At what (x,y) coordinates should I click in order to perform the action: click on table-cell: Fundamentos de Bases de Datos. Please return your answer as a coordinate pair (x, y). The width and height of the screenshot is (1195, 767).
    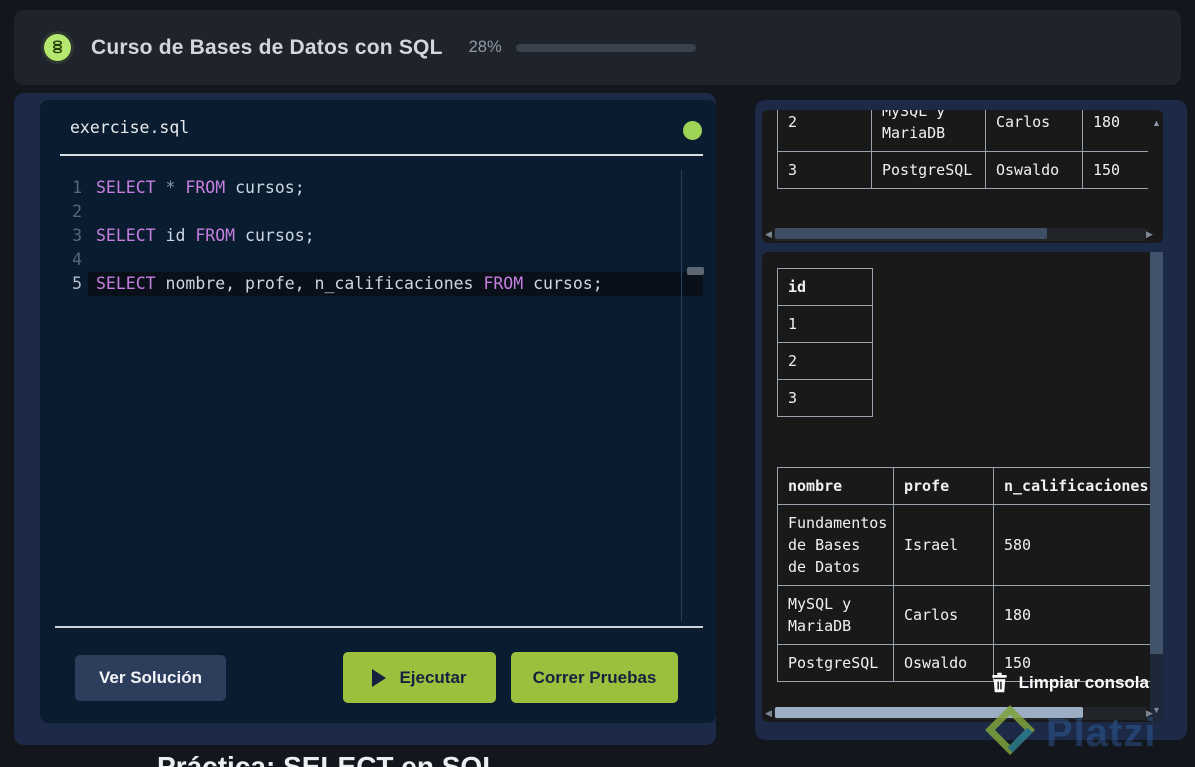
    Looking at the image, I should click on (835, 545).